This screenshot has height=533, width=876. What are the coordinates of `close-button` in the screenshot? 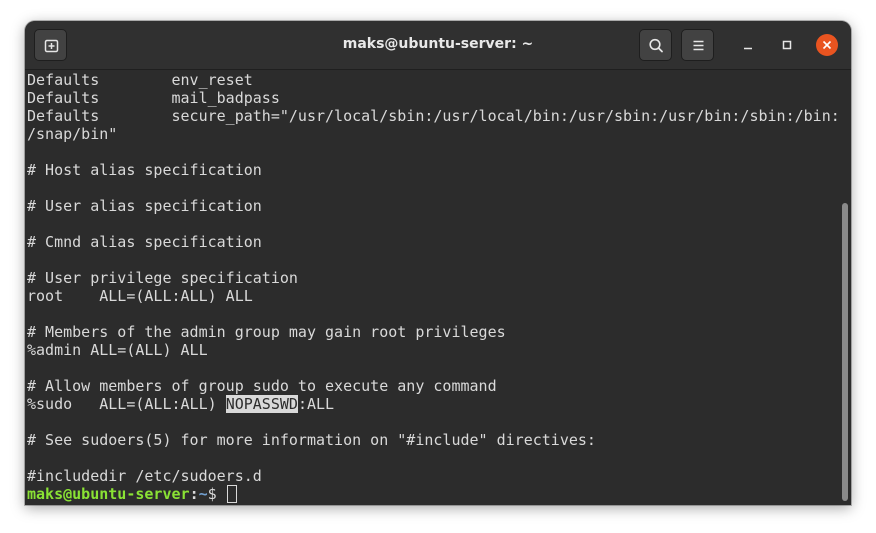 It's located at (827, 45).